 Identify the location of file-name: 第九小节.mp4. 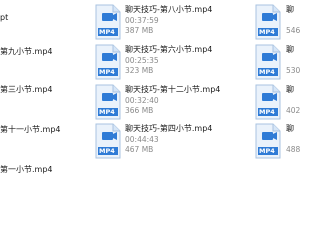
(26, 51).